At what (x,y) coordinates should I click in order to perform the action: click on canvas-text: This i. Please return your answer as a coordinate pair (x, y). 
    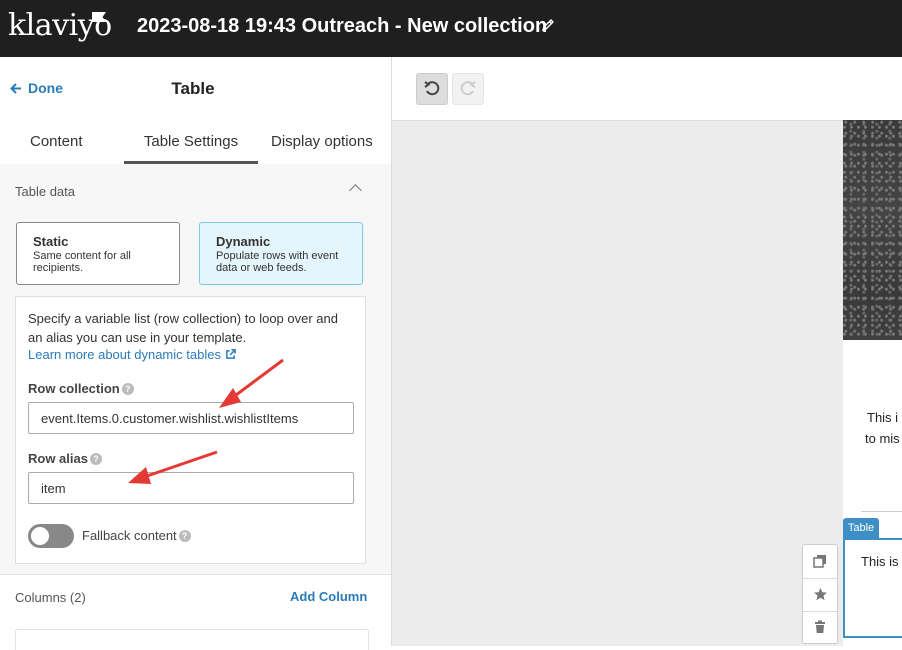
    Looking at the image, I should click on (882, 417).